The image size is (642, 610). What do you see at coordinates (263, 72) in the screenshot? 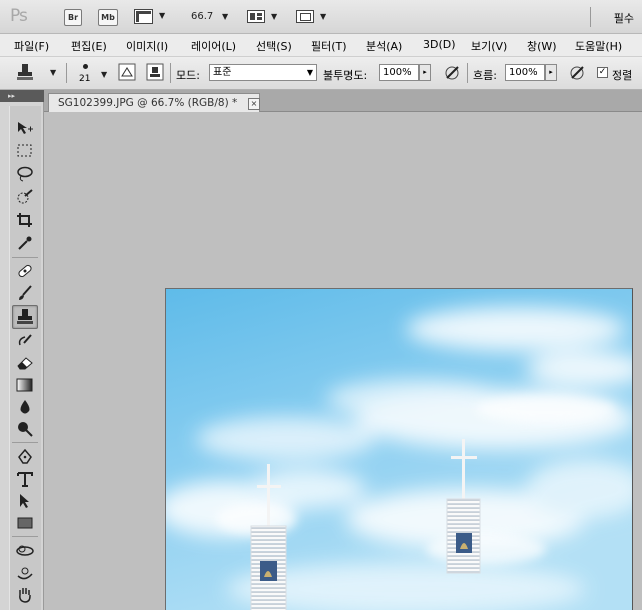
I see `mode-select: 표준 ▼` at bounding box center [263, 72].